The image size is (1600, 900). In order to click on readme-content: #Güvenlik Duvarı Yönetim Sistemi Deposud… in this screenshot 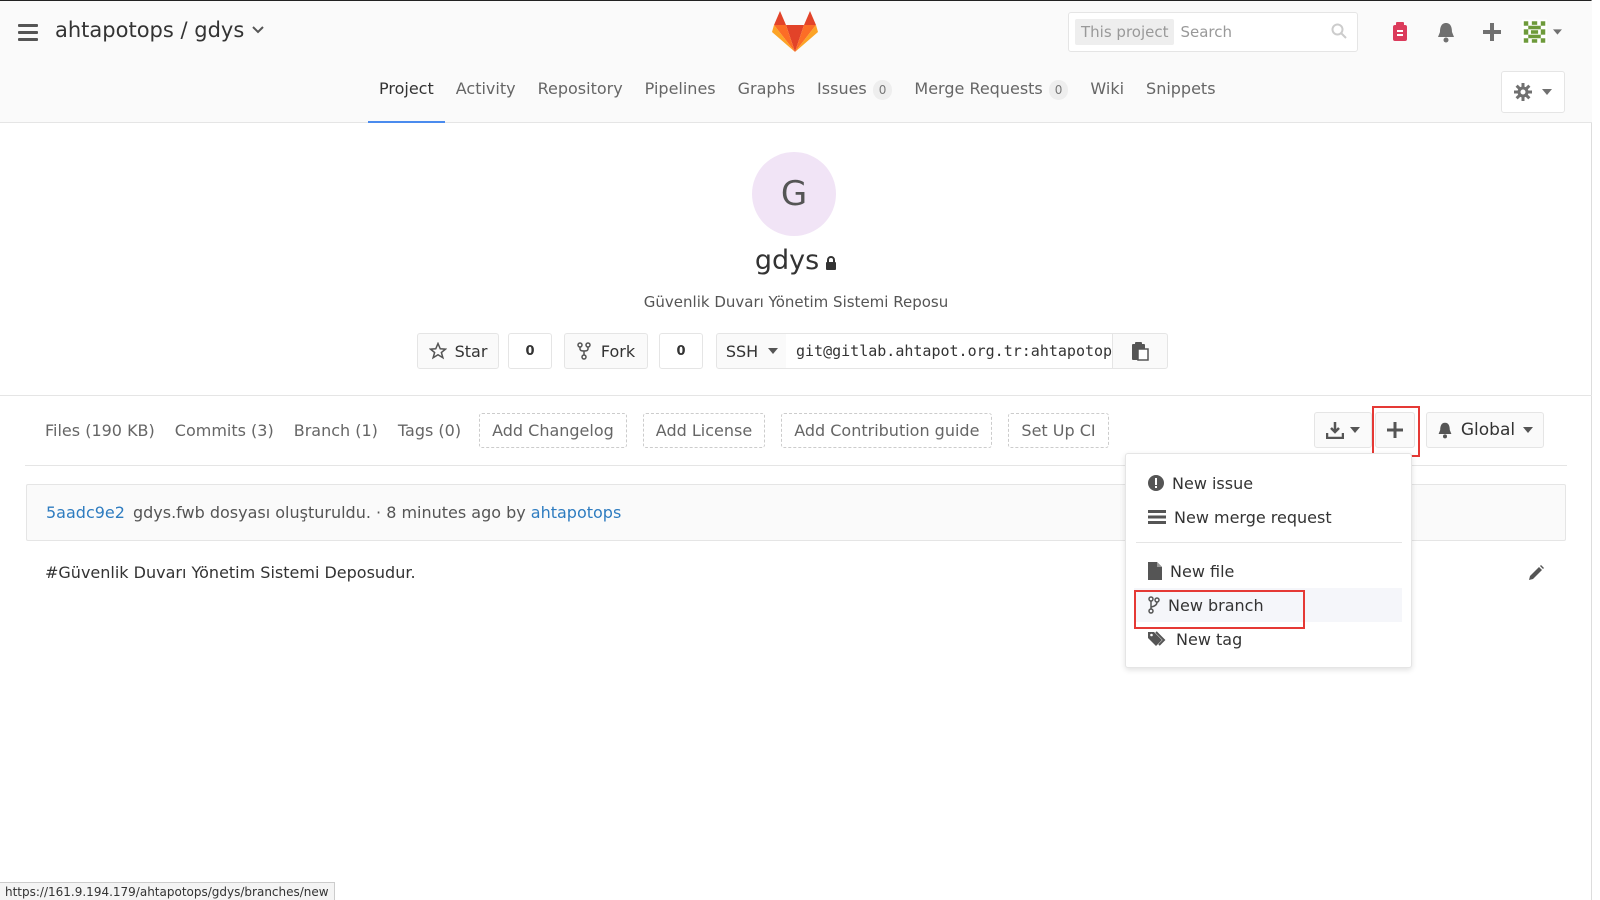, I will do `click(230, 572)`.